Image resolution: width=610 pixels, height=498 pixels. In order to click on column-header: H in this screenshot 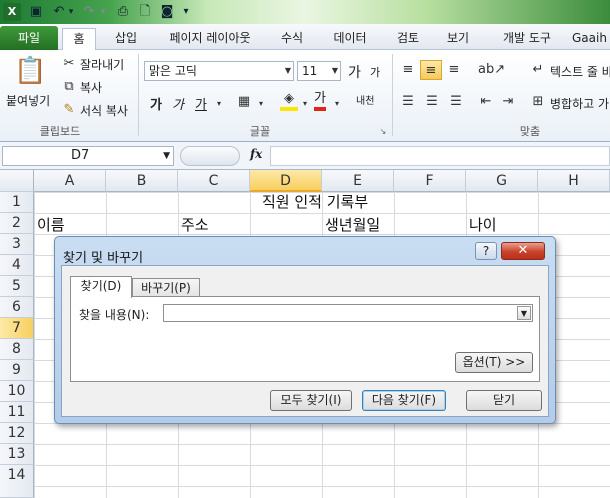, I will do `click(574, 181)`.